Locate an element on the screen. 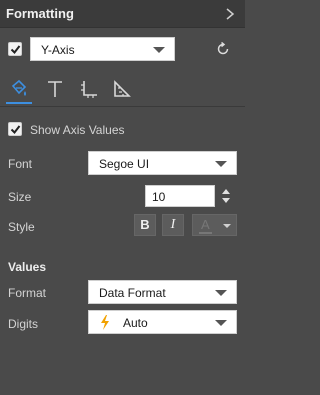 This screenshot has height=395, width=320. show-axis-values-label: Show Axis Values is located at coordinates (77, 130).